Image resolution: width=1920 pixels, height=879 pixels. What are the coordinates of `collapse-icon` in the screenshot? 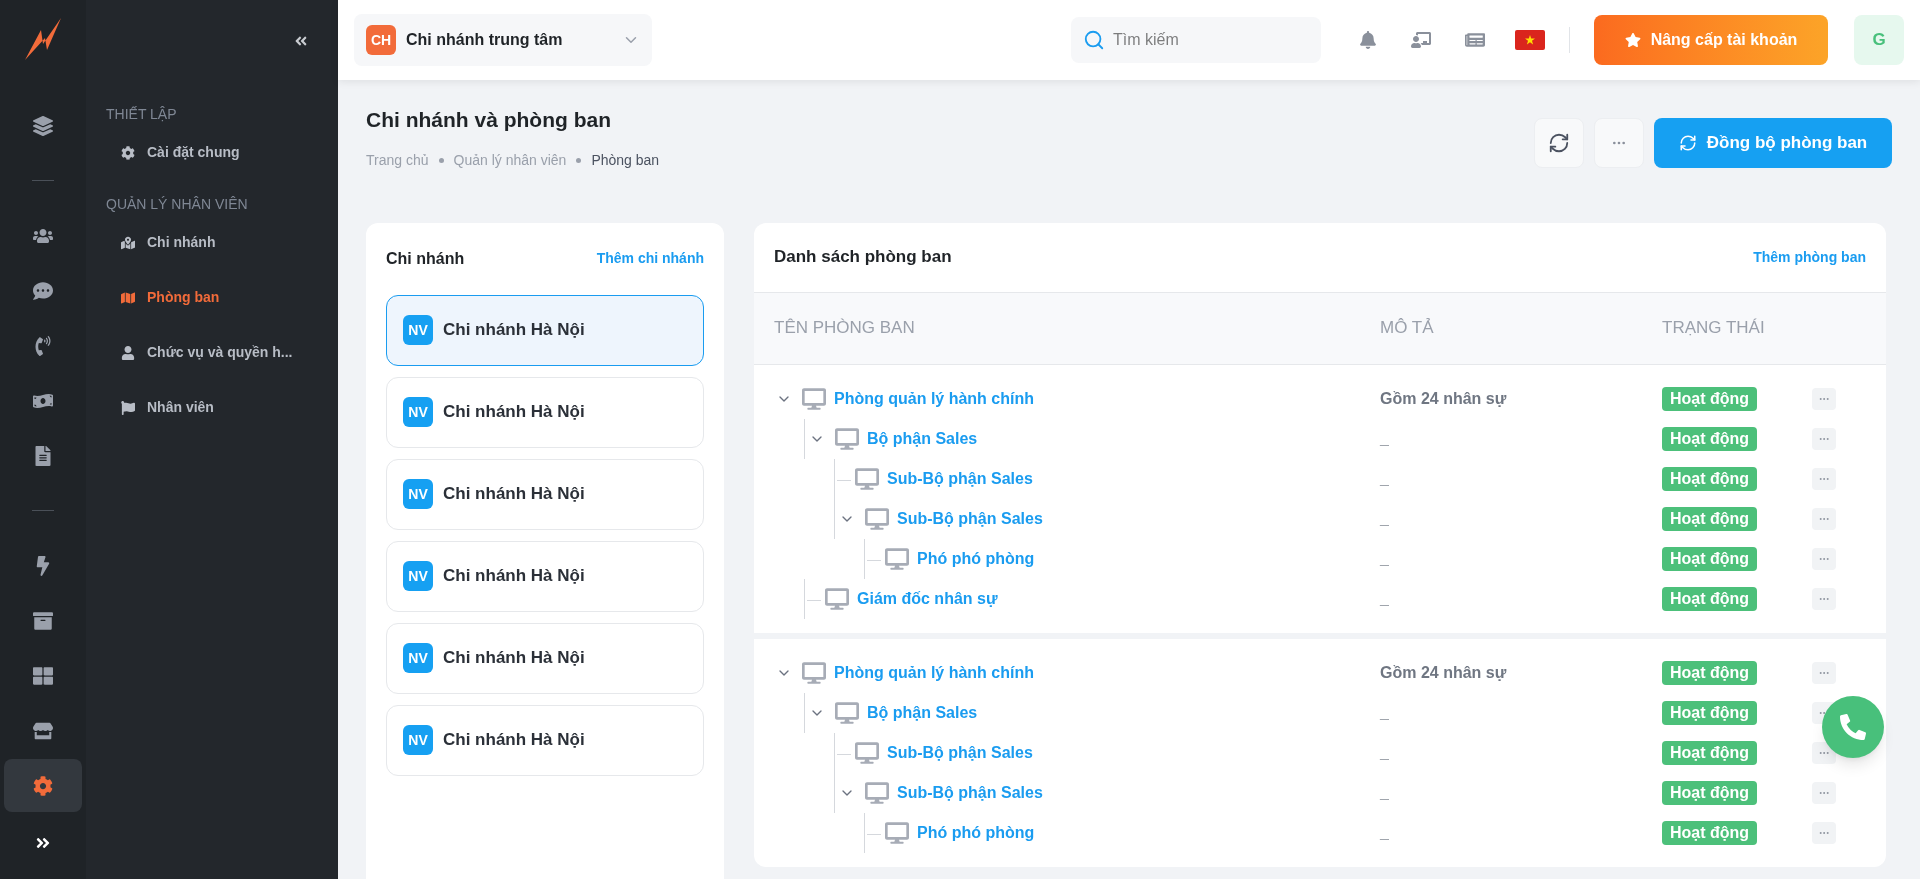 It's located at (301, 41).